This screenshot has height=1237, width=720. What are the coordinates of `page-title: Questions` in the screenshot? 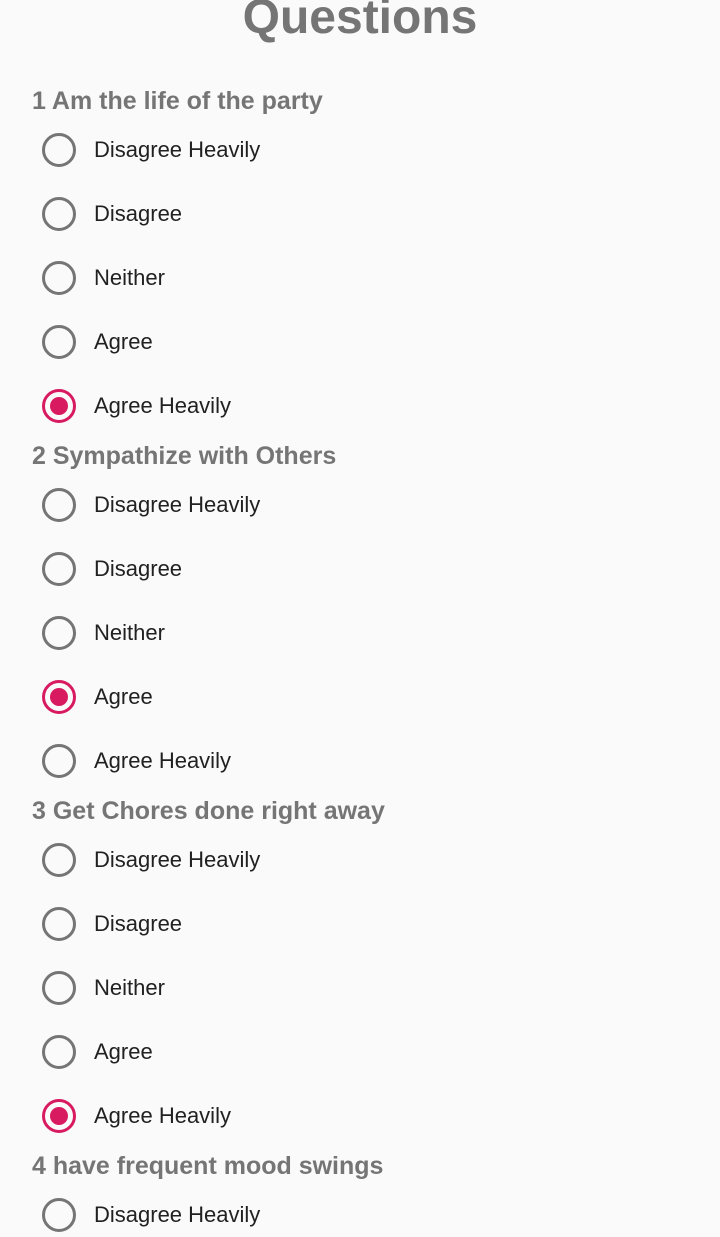 It's located at (360, 22).